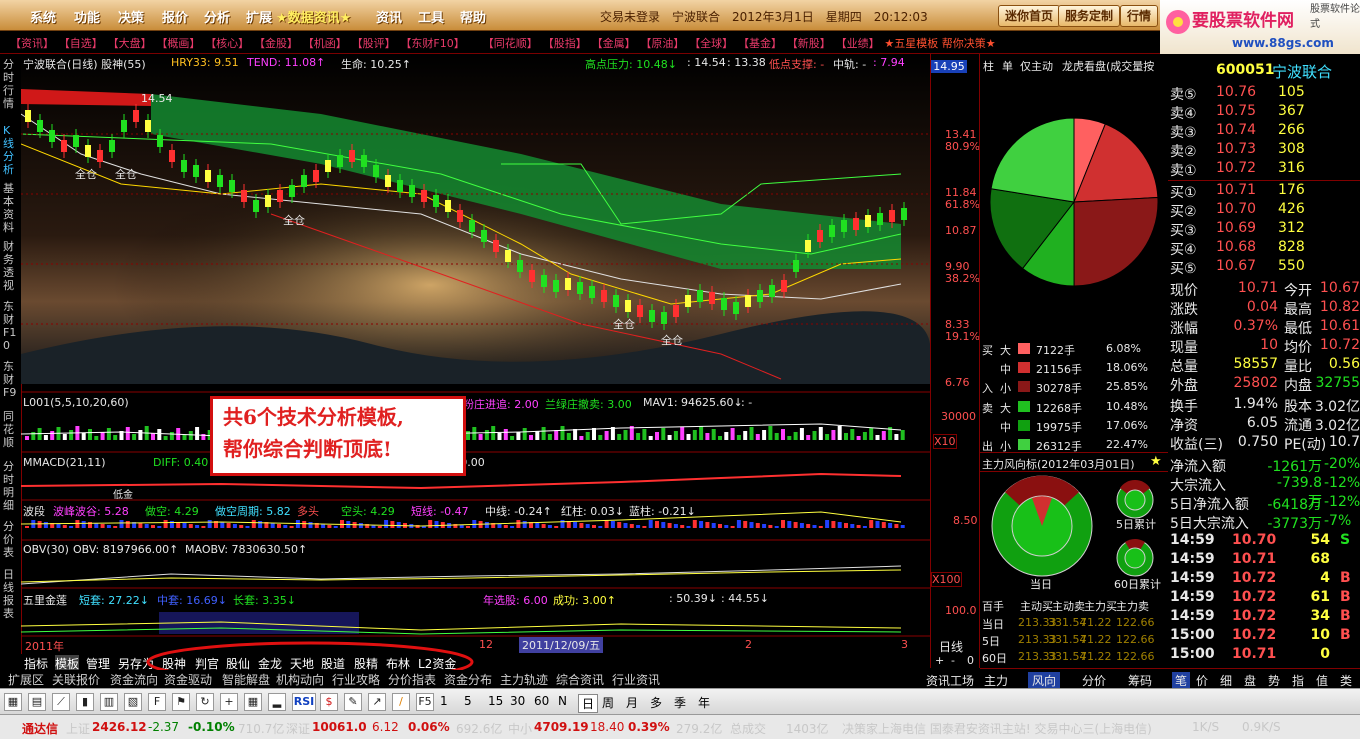 The image size is (1360, 739). What do you see at coordinates (1226, 680) in the screenshot?
I see `quote-bottom-tab: 细` at bounding box center [1226, 680].